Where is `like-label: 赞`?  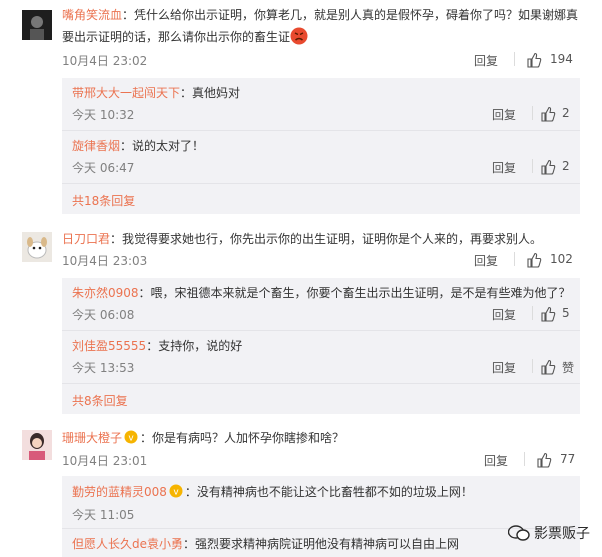 like-label: 赞 is located at coordinates (568, 367).